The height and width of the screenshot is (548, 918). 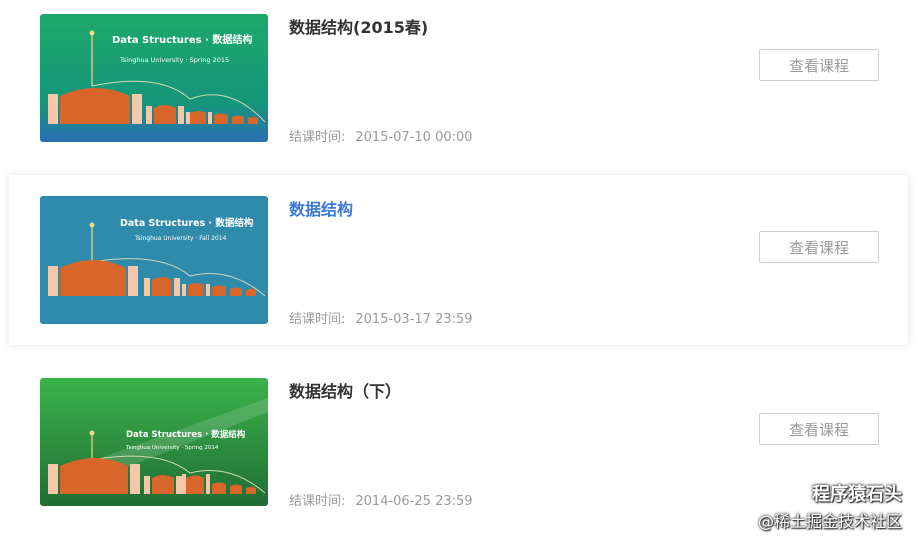 What do you see at coordinates (795, 493) in the screenshot?
I see `wechat-icon` at bounding box center [795, 493].